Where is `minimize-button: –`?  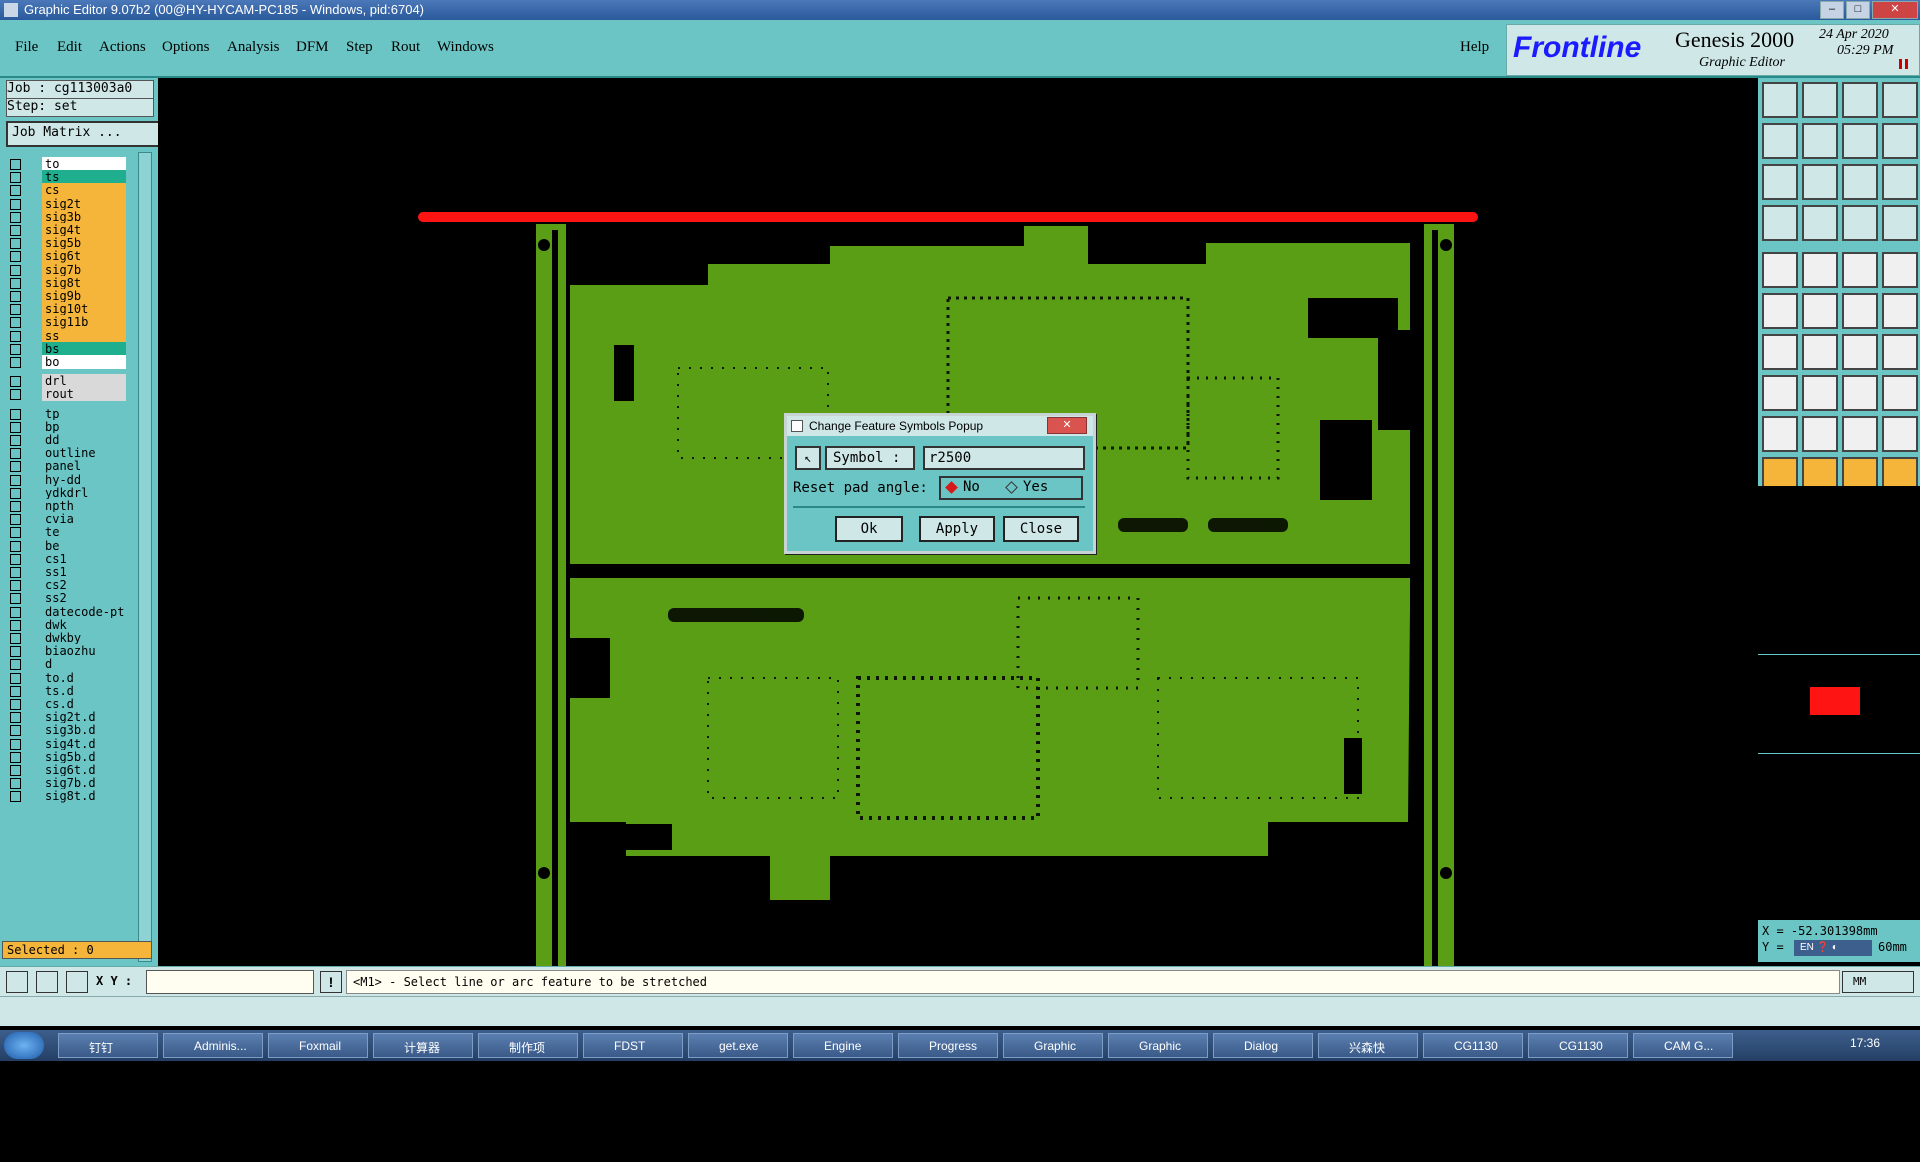 minimize-button: – is located at coordinates (1832, 10).